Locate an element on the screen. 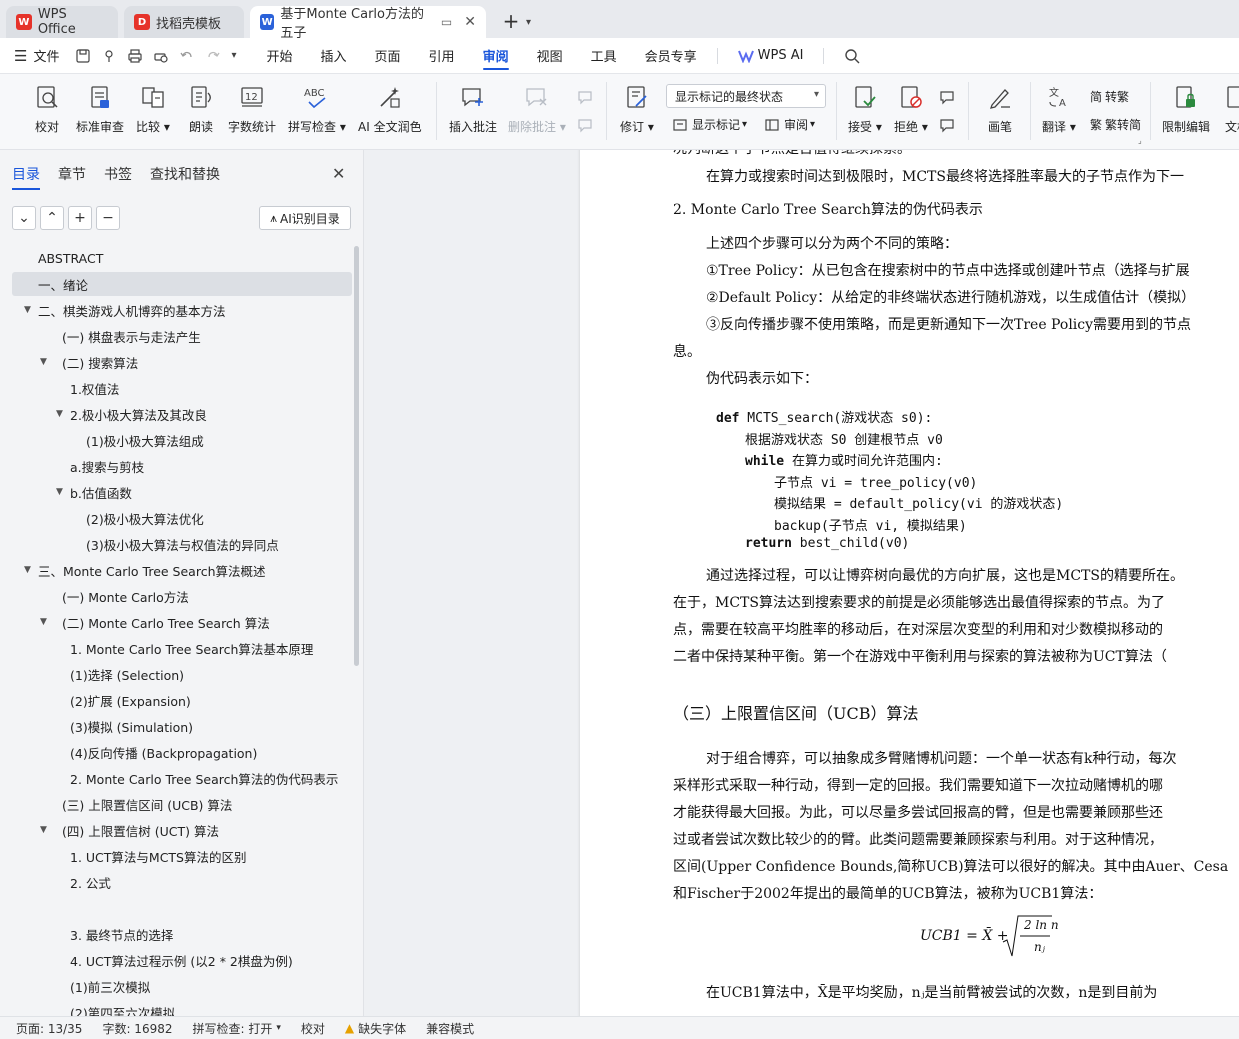 Image resolution: width=1239 pixels, height=1039 pixels. word-count-button: 12 字数统计 is located at coordinates (252, 108).